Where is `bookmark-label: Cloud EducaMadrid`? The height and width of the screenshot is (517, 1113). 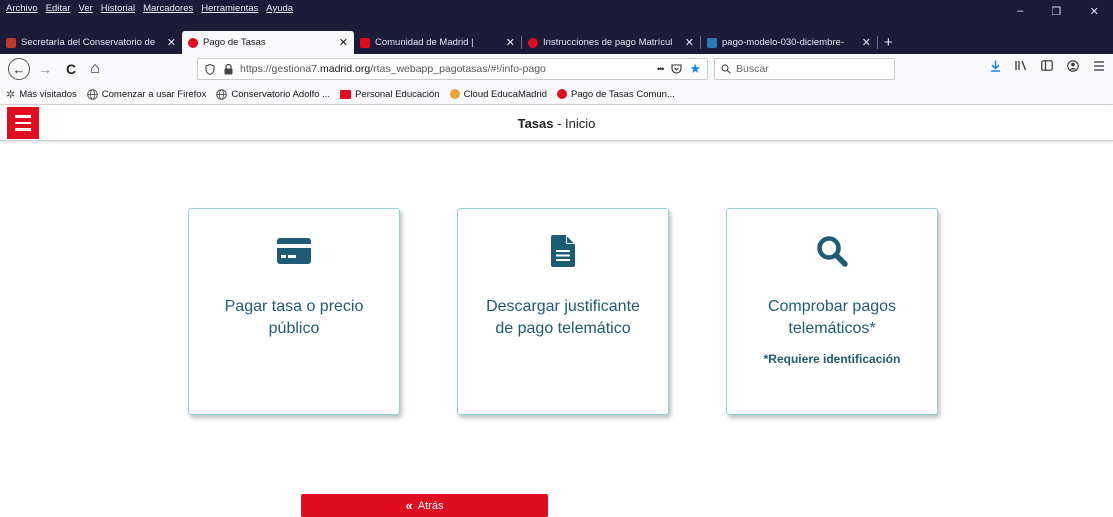
bookmark-label: Cloud EducaMadrid is located at coordinates (505, 94).